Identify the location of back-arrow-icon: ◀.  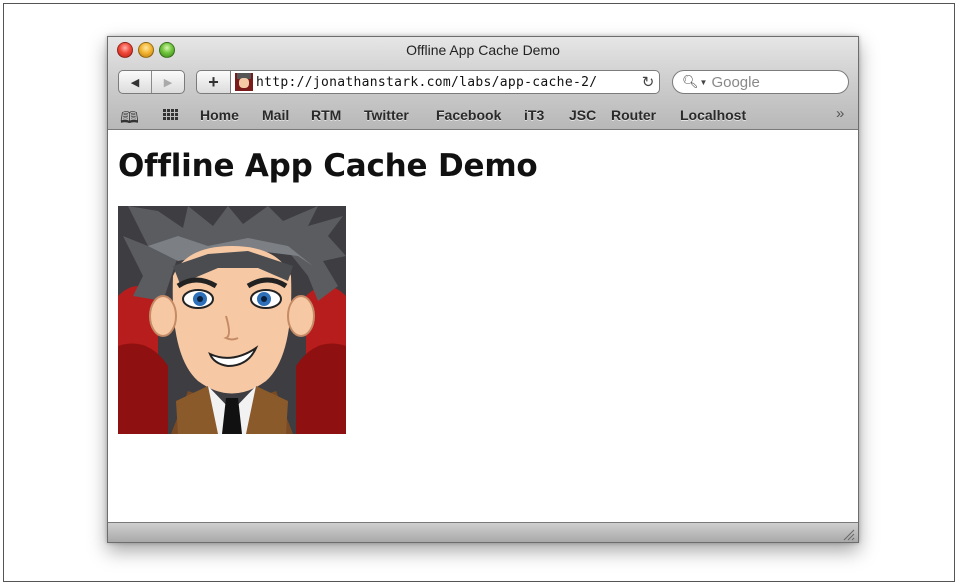
(135, 82).